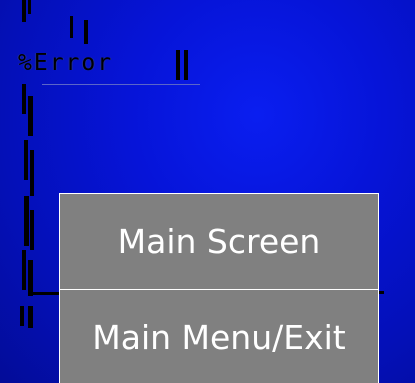 The image size is (415, 383). I want to click on error-underline, so click(121, 84).